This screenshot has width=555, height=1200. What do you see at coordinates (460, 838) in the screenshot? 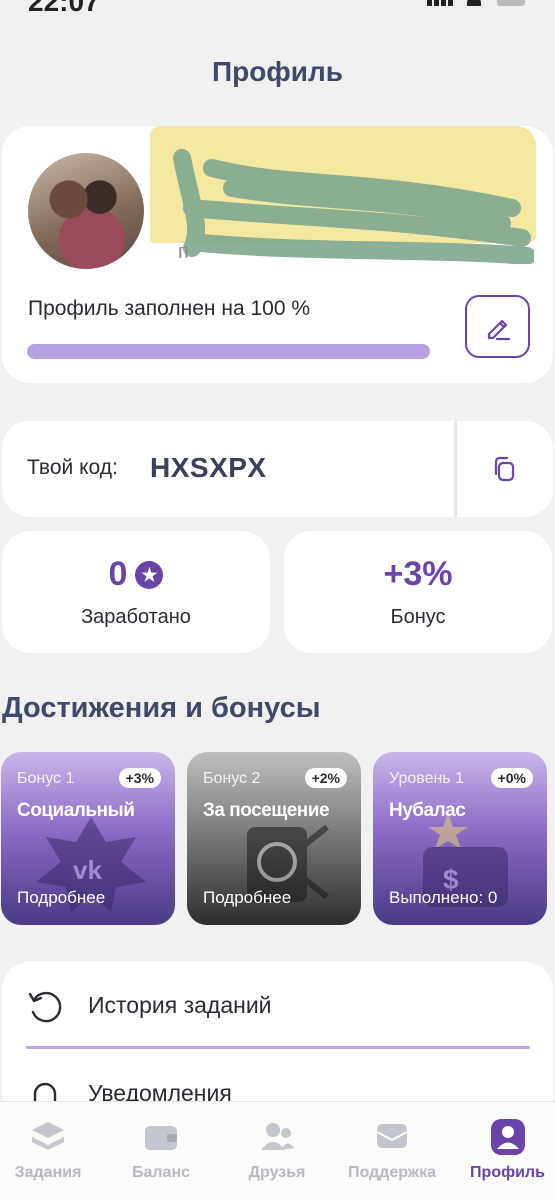
I see `achievement-card-level: $ Уровень 1 +0% Нубалас Выполнено: 0` at bounding box center [460, 838].